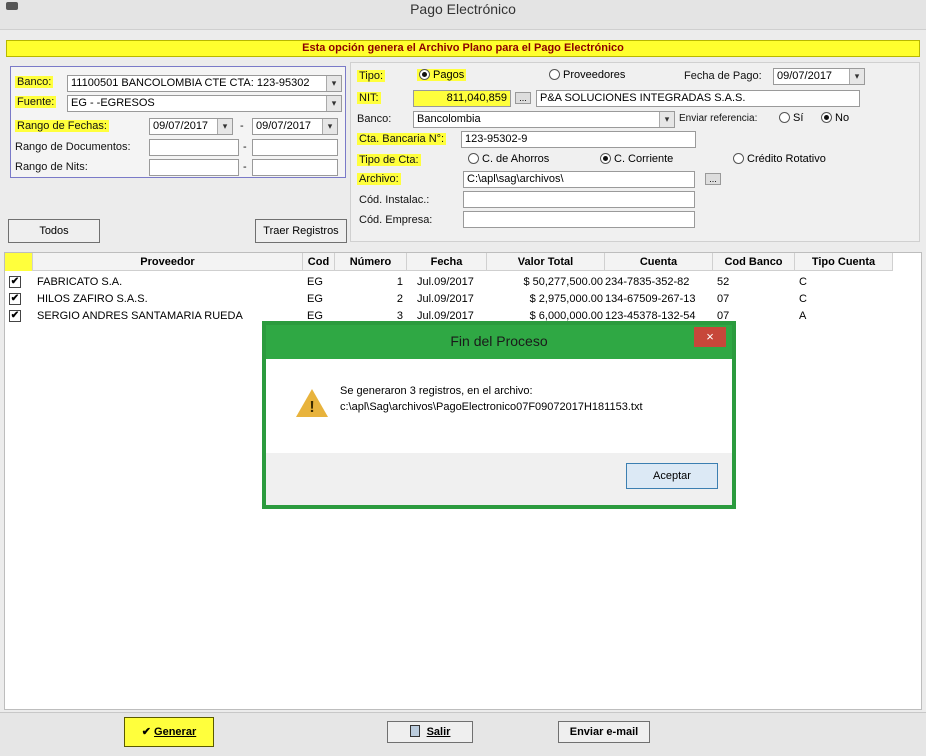  What do you see at coordinates (19, 262) in the screenshot?
I see `header-check-column` at bounding box center [19, 262].